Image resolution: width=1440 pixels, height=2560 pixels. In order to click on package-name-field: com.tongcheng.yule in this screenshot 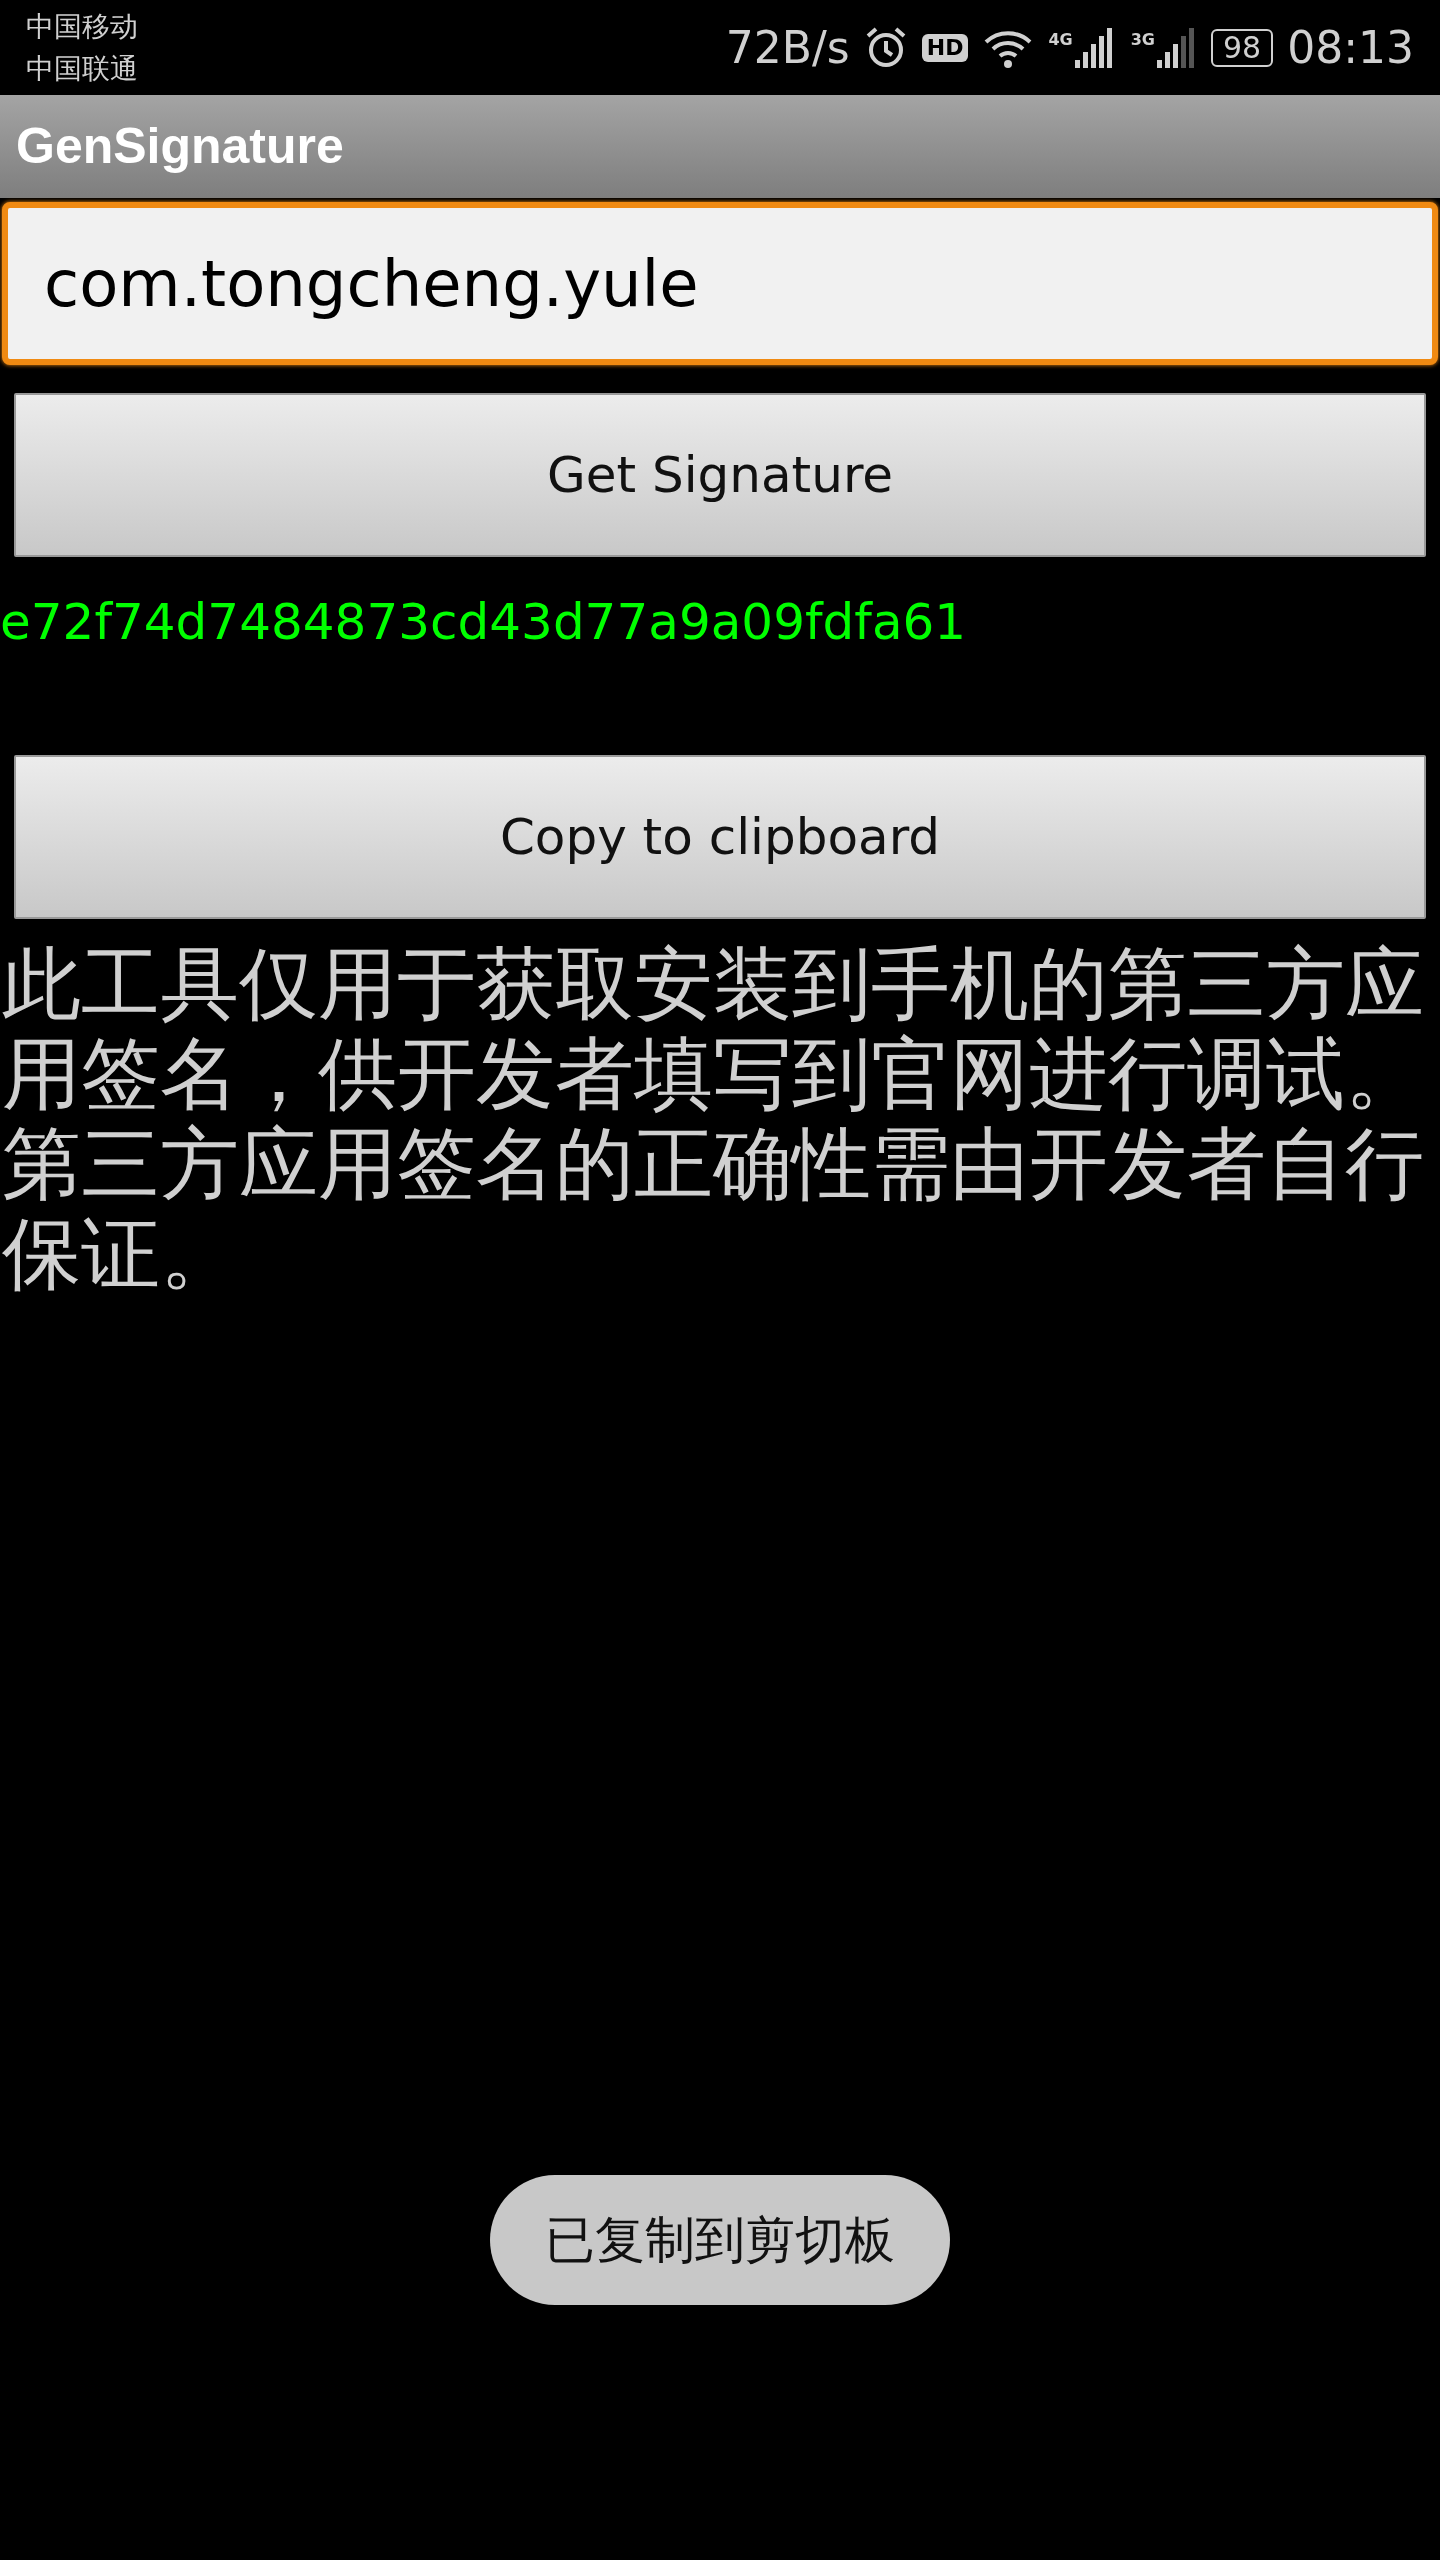, I will do `click(720, 283)`.